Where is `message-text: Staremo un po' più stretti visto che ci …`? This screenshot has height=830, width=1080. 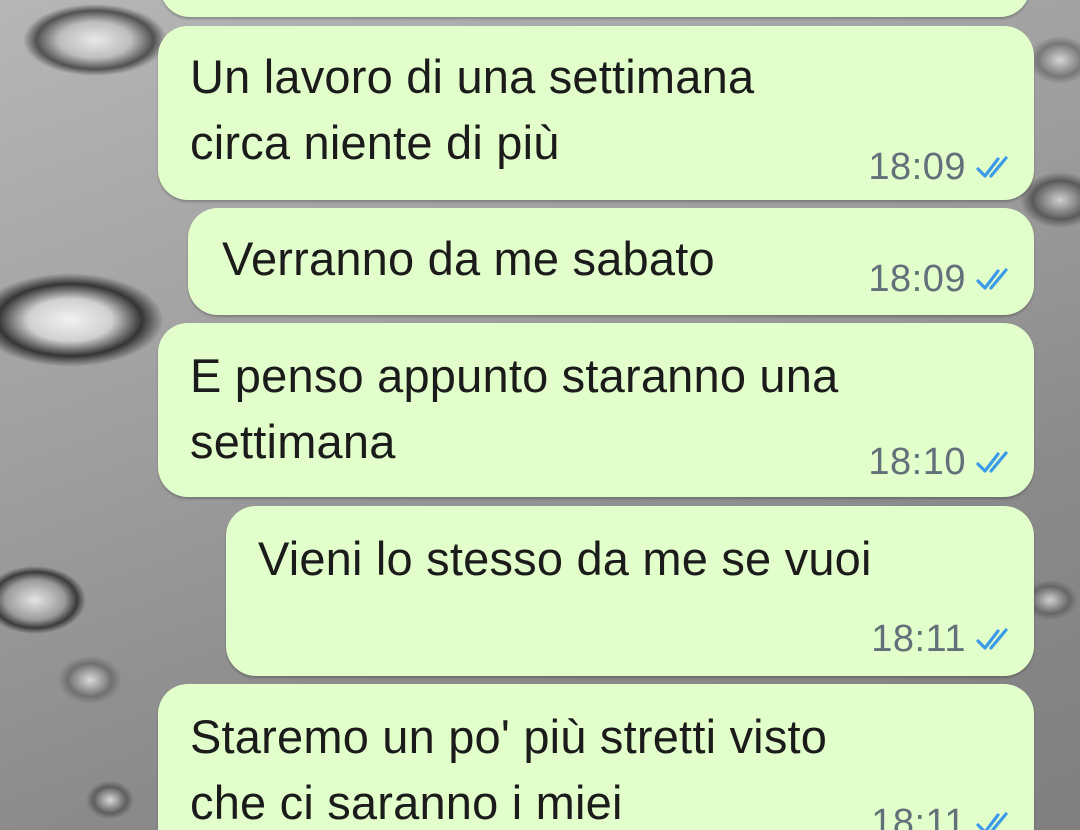 message-text: Staremo un po' più stretti visto che ci … is located at coordinates (509, 769).